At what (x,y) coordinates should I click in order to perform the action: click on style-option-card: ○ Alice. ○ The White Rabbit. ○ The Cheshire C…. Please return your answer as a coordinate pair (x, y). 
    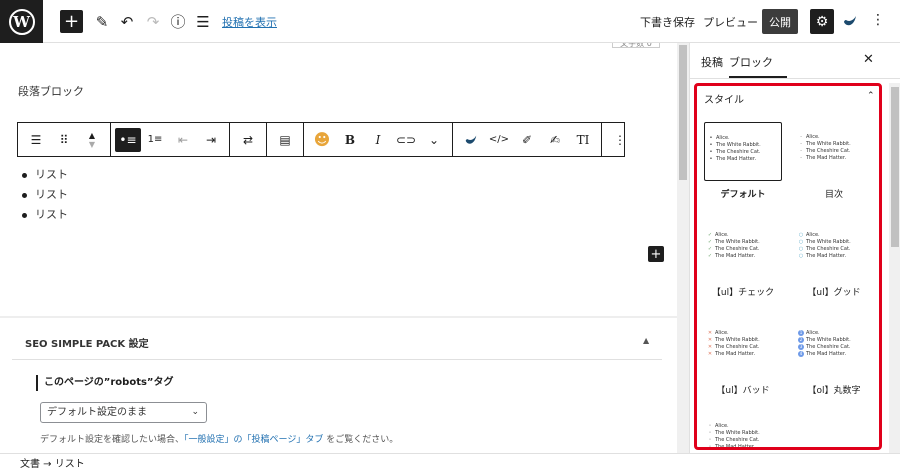
    Looking at the image, I should click on (834, 259).